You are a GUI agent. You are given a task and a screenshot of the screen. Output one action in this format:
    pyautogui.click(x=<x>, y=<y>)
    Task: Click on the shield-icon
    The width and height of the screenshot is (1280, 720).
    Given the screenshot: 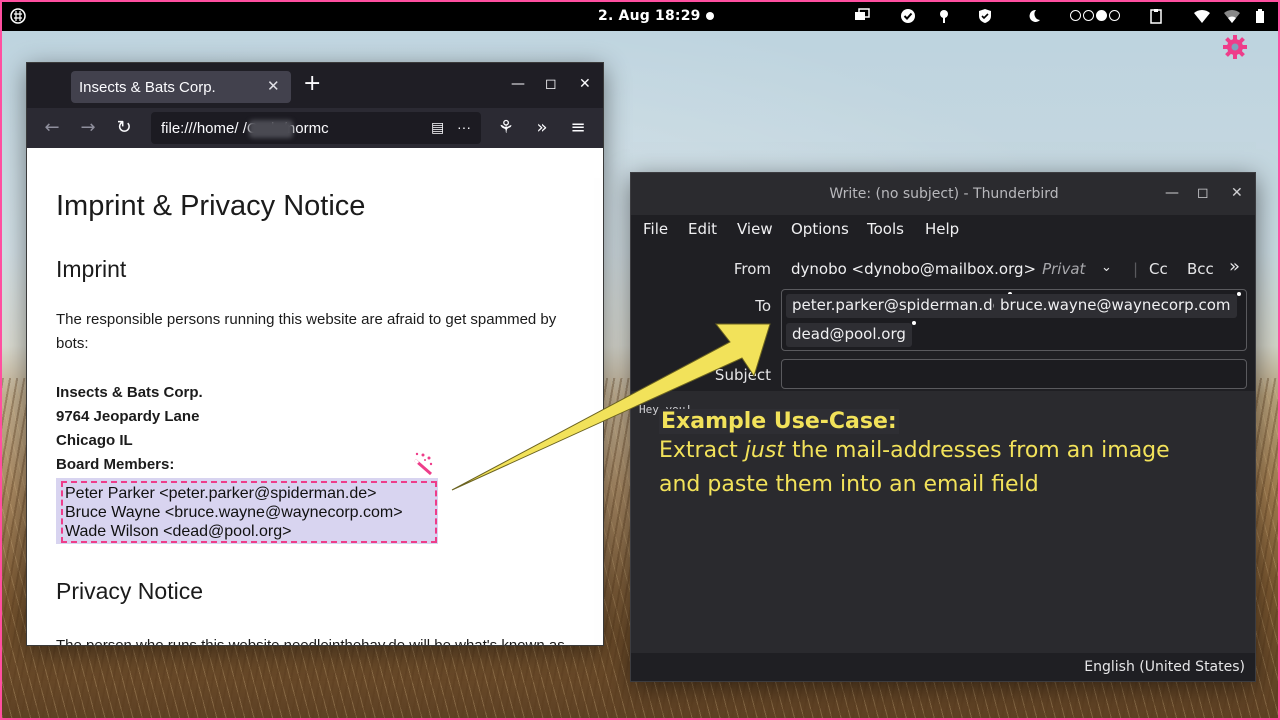 What is the action you would take?
    pyautogui.click(x=985, y=16)
    